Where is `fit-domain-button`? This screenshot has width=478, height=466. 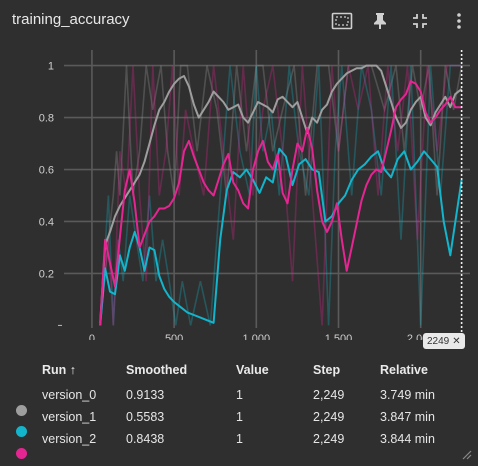
fit-domain-button is located at coordinates (342, 21).